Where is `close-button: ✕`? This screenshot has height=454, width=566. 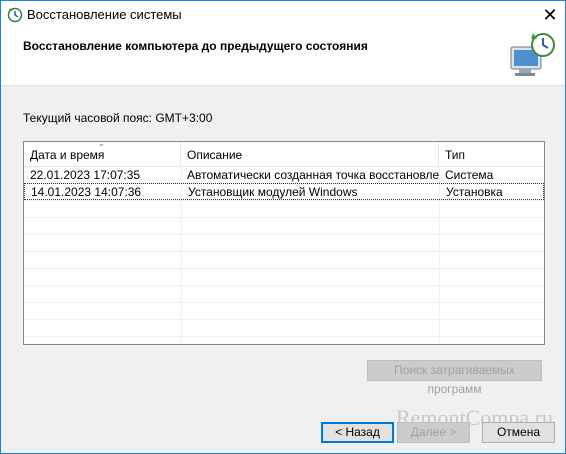
close-button: ✕ is located at coordinates (550, 15).